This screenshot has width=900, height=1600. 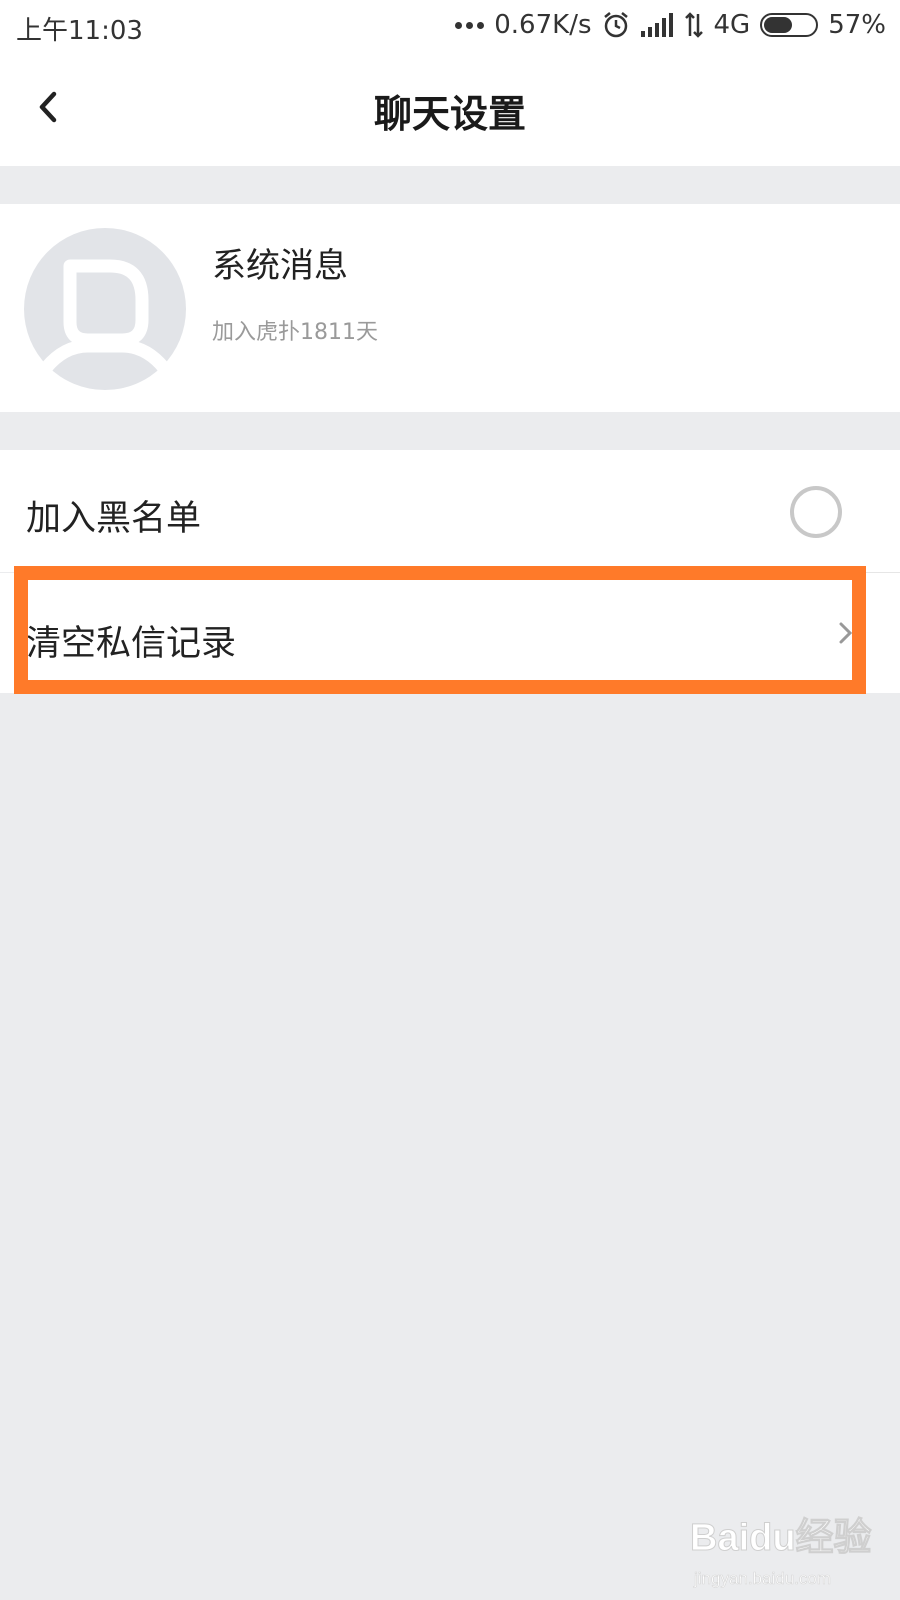 I want to click on network-type: 4G, so click(x=732, y=25).